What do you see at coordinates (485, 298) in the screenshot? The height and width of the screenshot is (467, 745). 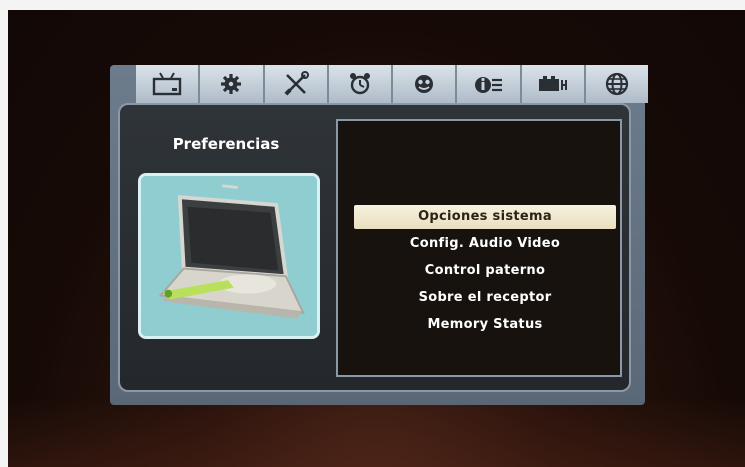 I see `menu-item-sobre-el-receptor: Sobre el receptor` at bounding box center [485, 298].